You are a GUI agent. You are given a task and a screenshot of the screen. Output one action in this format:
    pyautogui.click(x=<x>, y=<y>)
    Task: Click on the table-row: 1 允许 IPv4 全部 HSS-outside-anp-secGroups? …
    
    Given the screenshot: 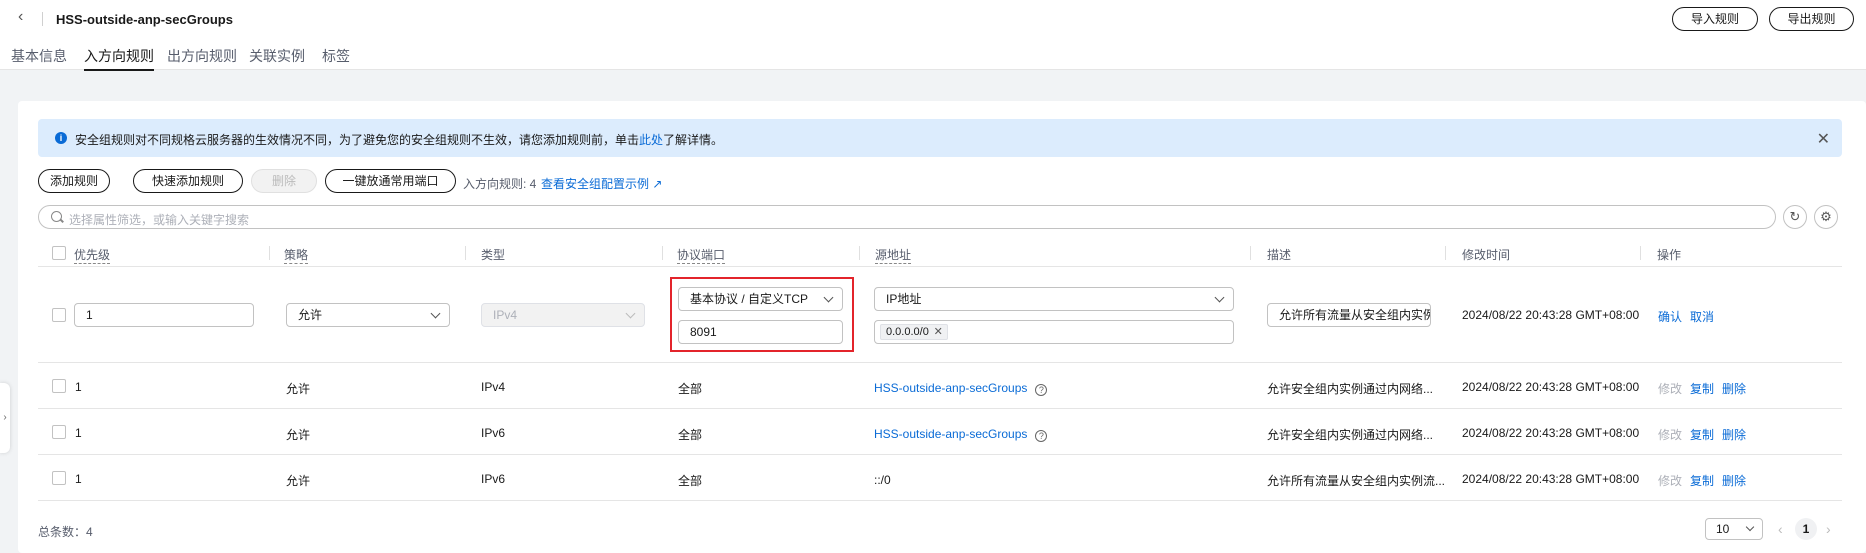 What is the action you would take?
    pyautogui.click(x=940, y=386)
    